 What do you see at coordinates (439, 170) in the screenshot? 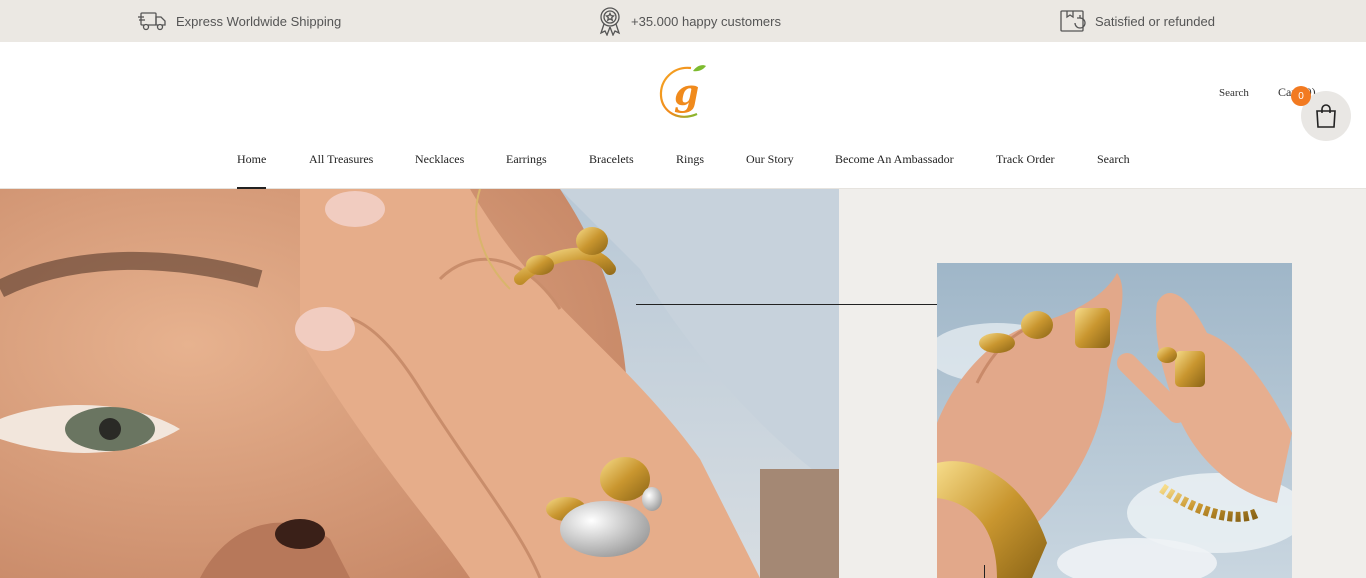
I see `nav-item-necklaces: Necklaces` at bounding box center [439, 170].